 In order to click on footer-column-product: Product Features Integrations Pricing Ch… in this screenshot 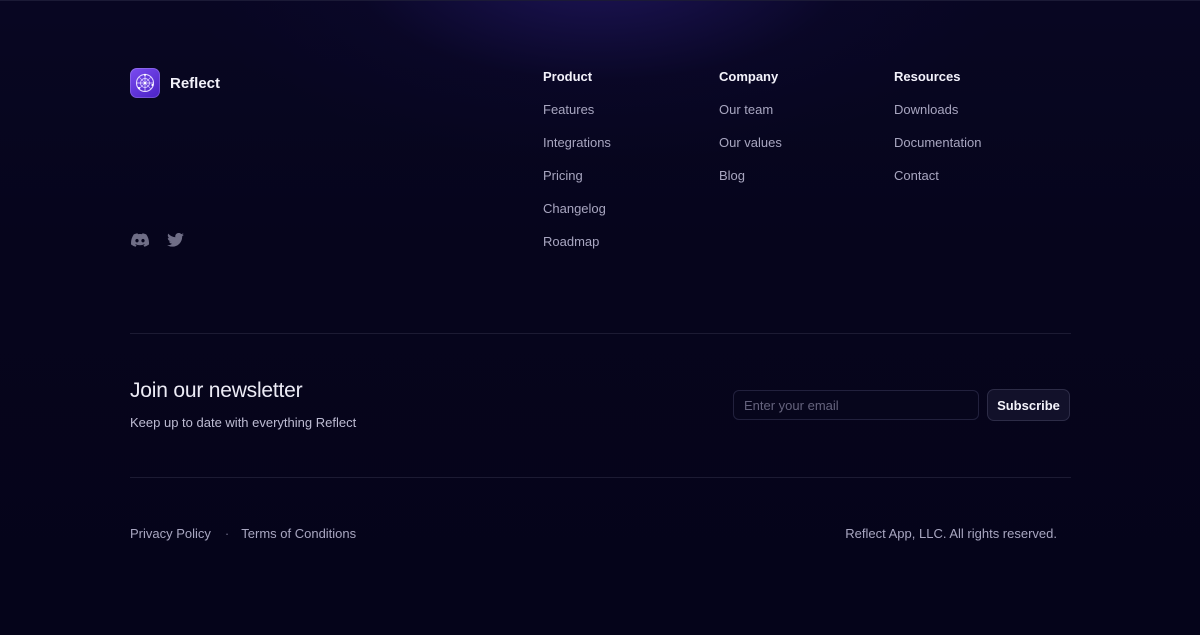, I will do `click(577, 159)`.